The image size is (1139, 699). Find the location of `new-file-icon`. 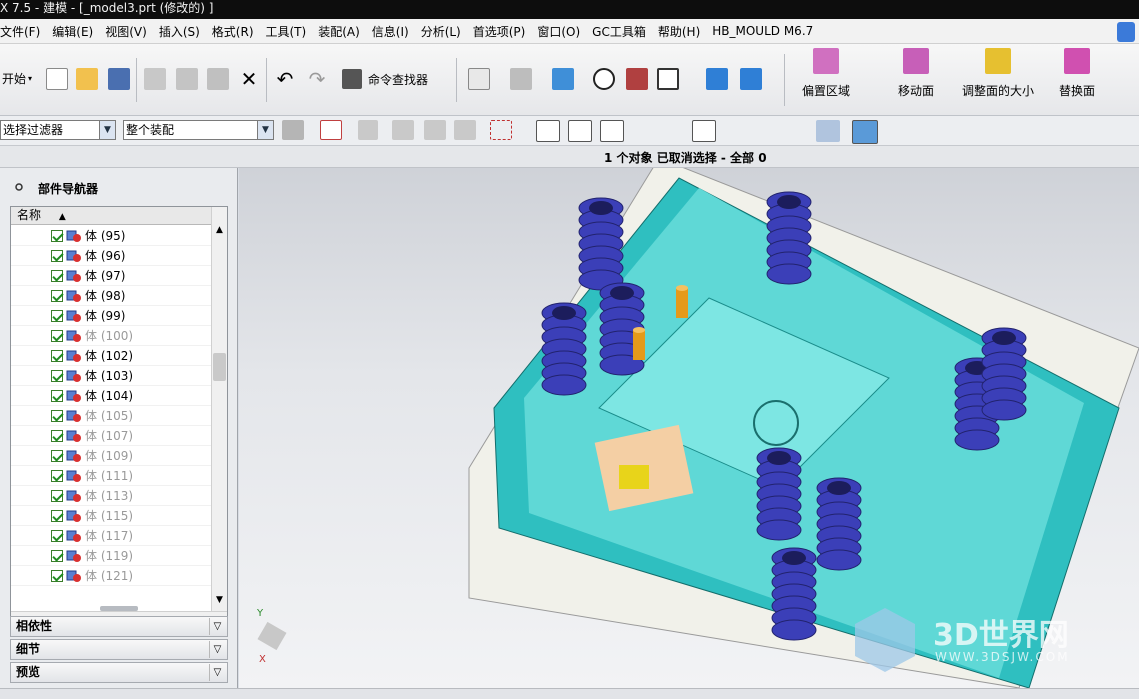

new-file-icon is located at coordinates (57, 79).